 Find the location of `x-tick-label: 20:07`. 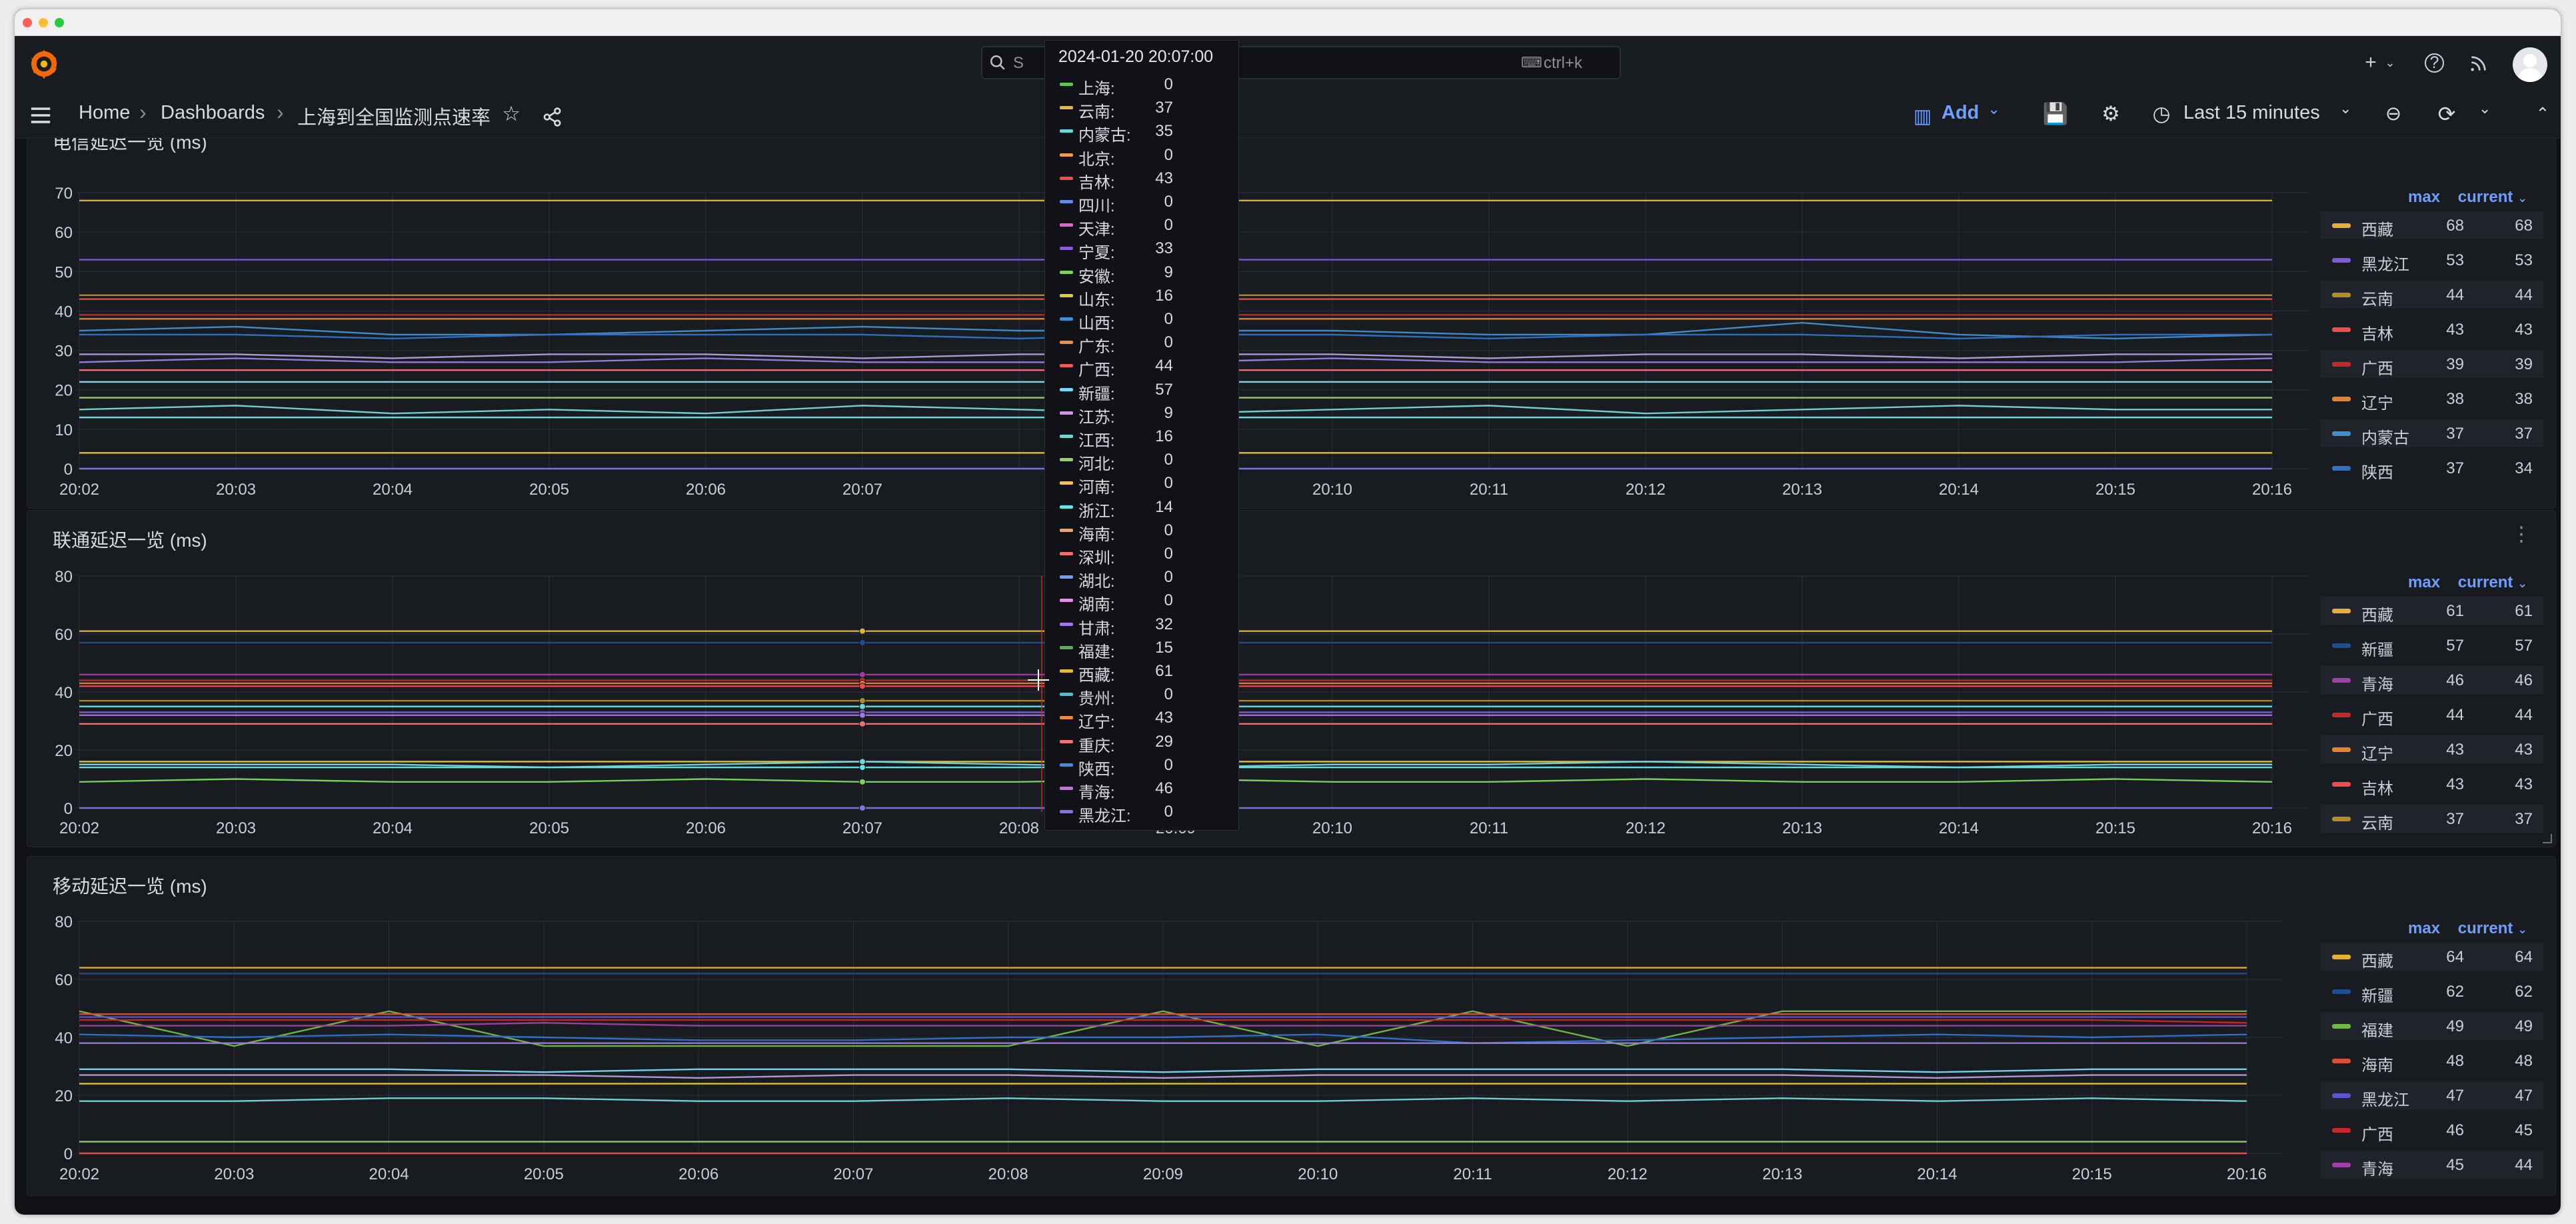

x-tick-label: 20:07 is located at coordinates (853, 1174).